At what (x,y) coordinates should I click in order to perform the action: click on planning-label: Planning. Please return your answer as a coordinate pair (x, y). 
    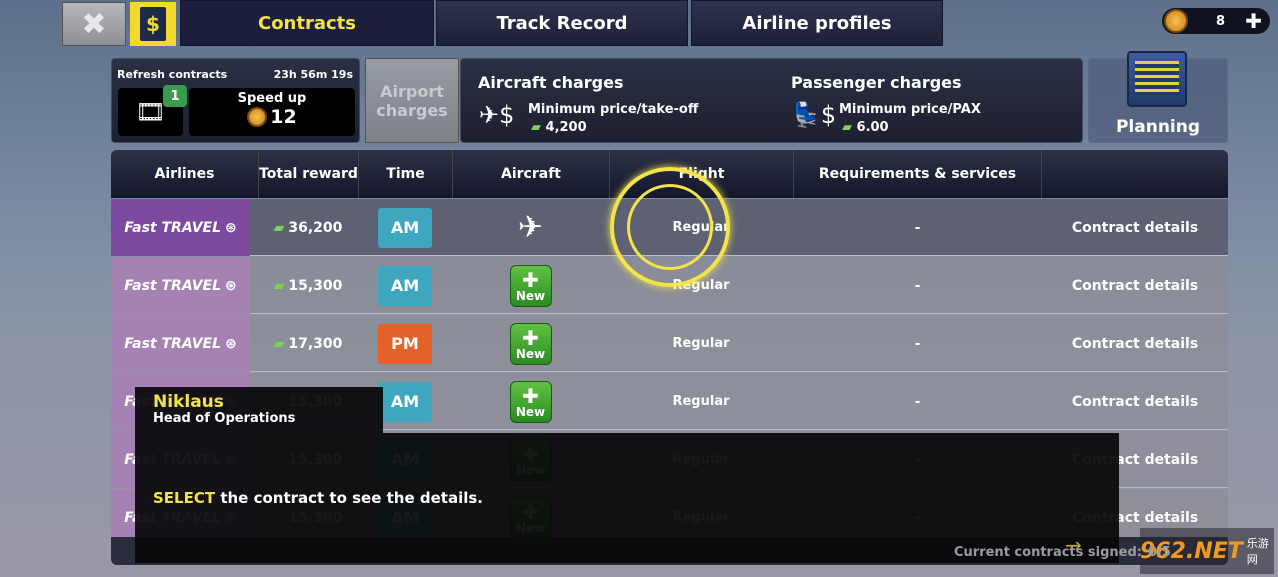
    Looking at the image, I should click on (1158, 127).